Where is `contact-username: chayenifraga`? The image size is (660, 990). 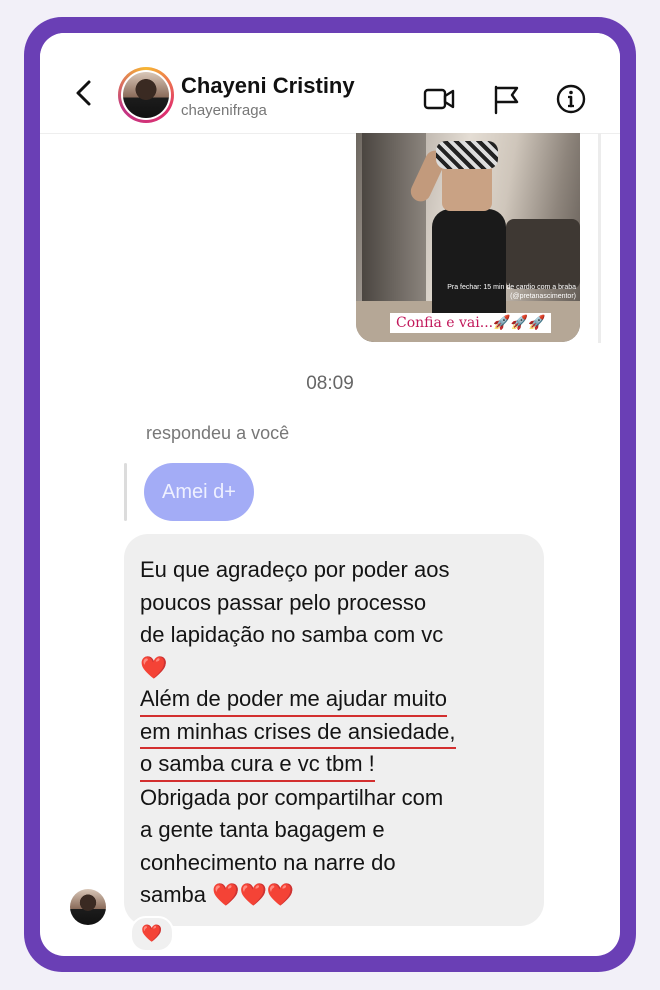
contact-username: chayenifraga is located at coordinates (224, 110).